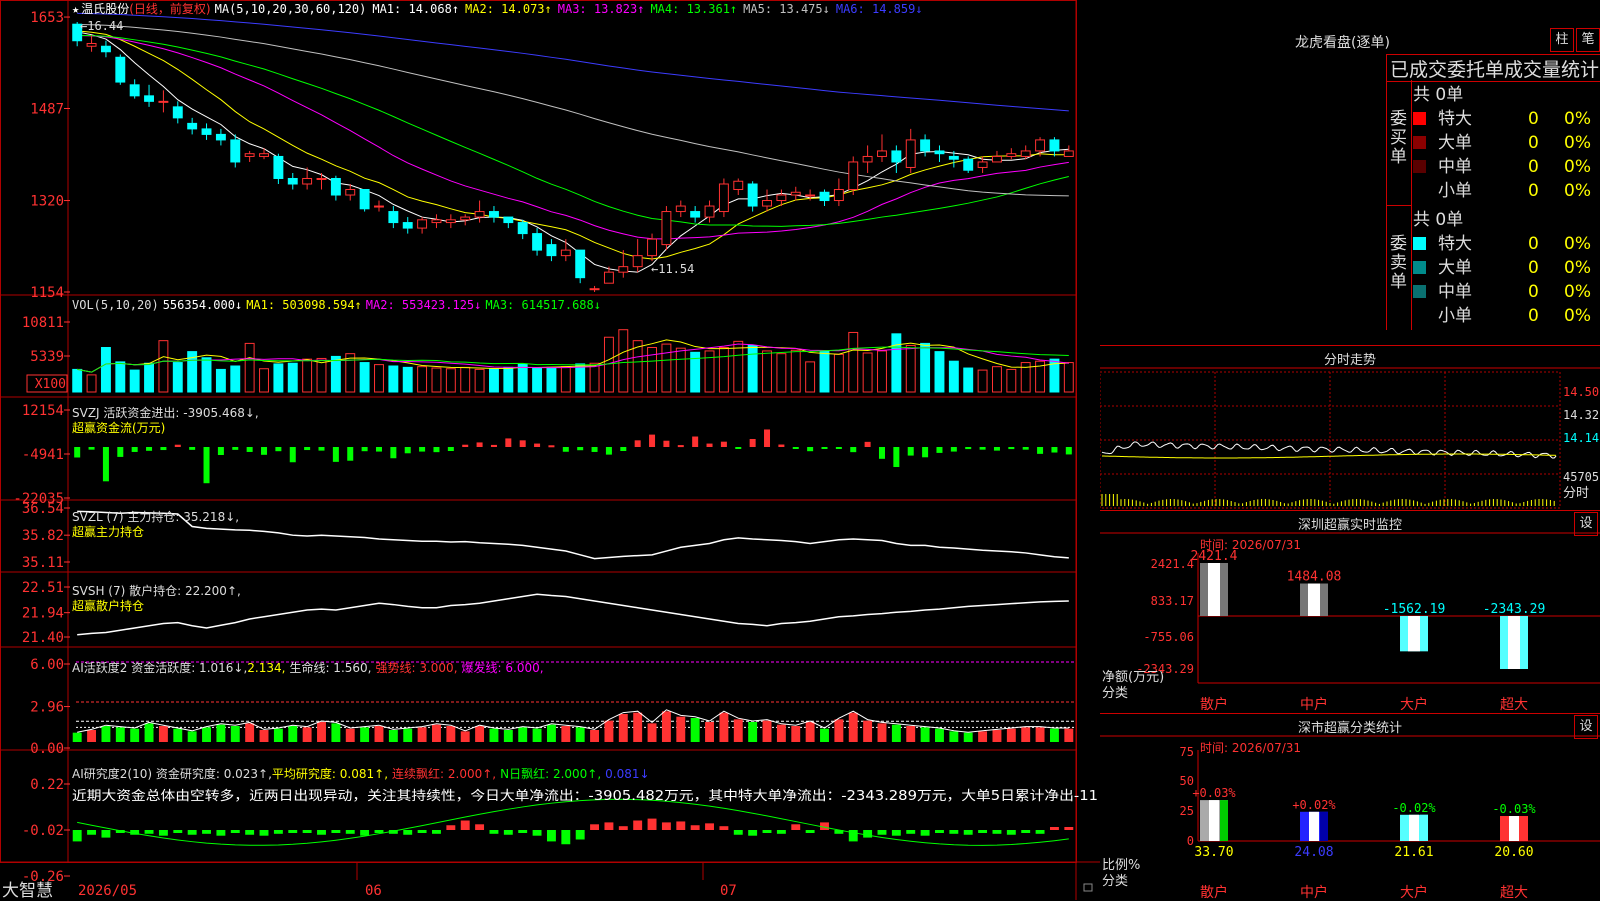 This screenshot has width=1600, height=901. I want to click on lock-icon, so click(1088, 887).